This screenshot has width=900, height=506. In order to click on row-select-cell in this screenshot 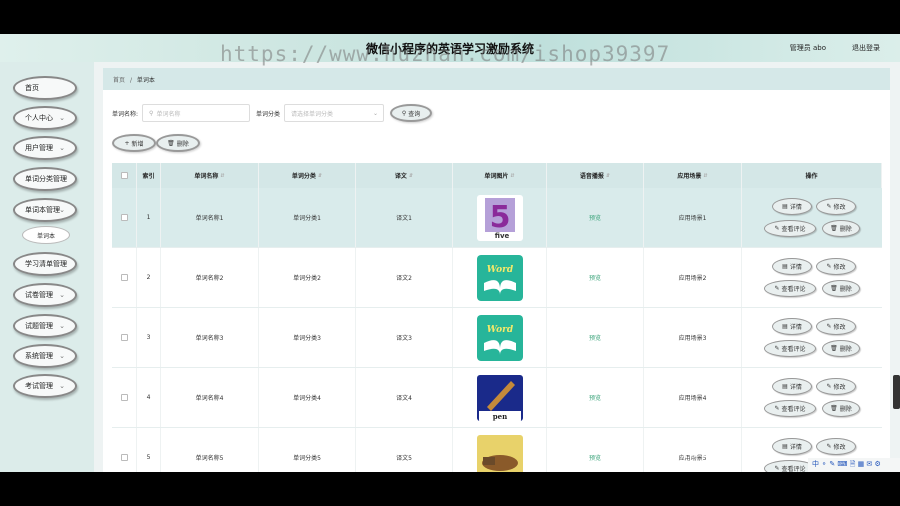, I will do `click(124, 450)`.